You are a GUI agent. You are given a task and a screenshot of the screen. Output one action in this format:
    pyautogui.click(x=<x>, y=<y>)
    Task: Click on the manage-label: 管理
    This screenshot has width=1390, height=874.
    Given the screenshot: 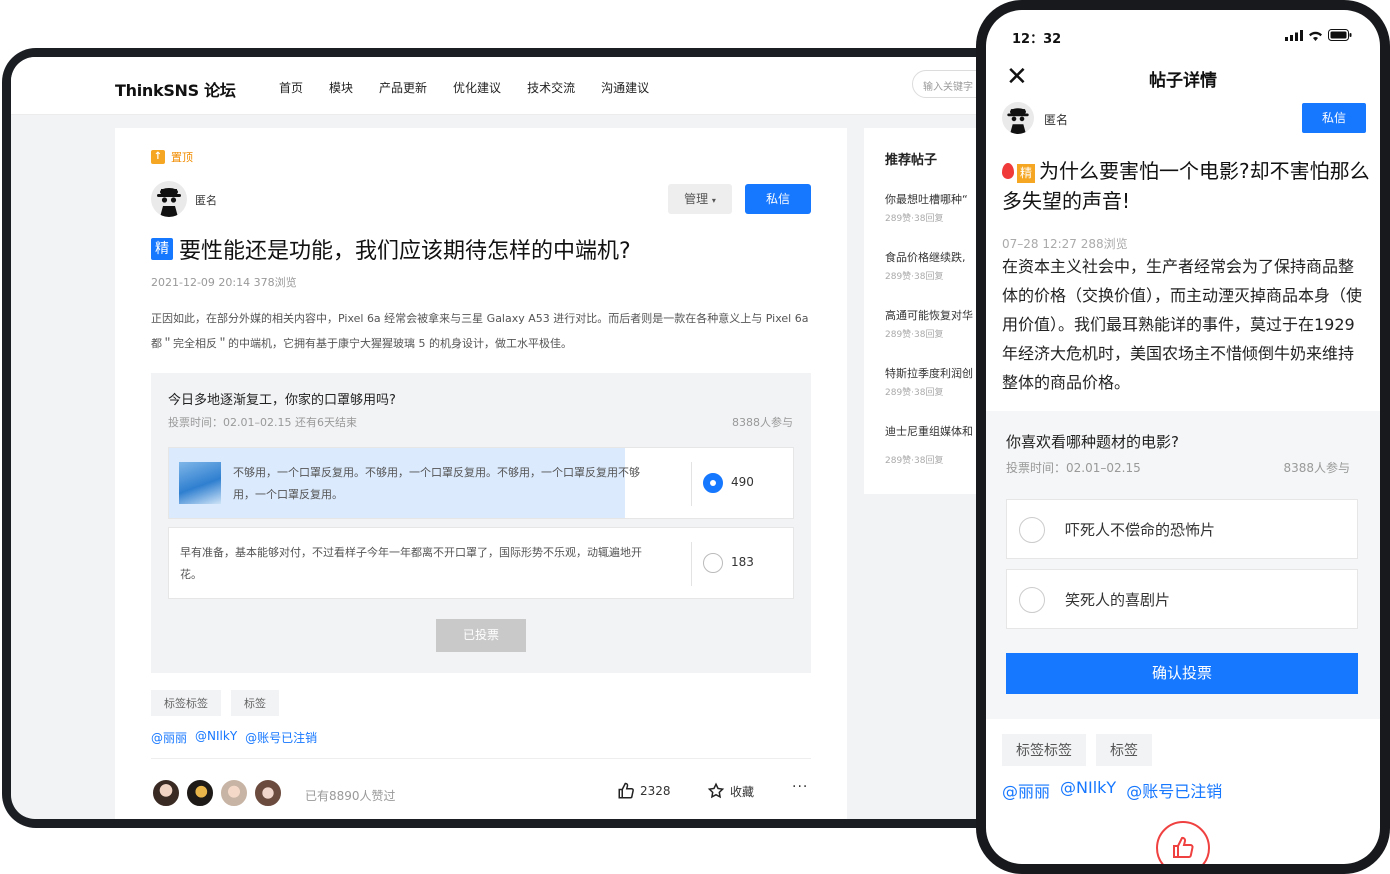 What is the action you would take?
    pyautogui.click(x=696, y=199)
    